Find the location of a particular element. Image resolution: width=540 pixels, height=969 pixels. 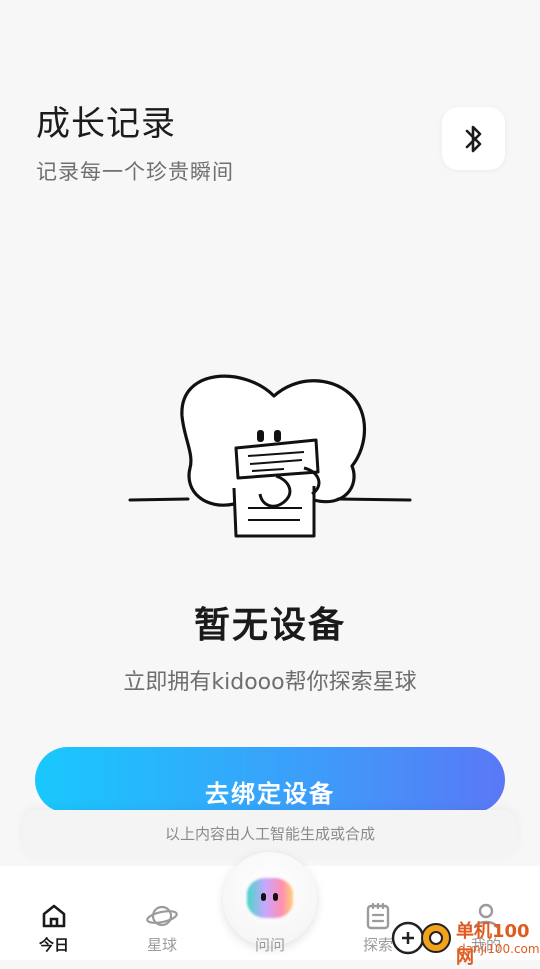

tab-label: 今日 is located at coordinates (53, 945).